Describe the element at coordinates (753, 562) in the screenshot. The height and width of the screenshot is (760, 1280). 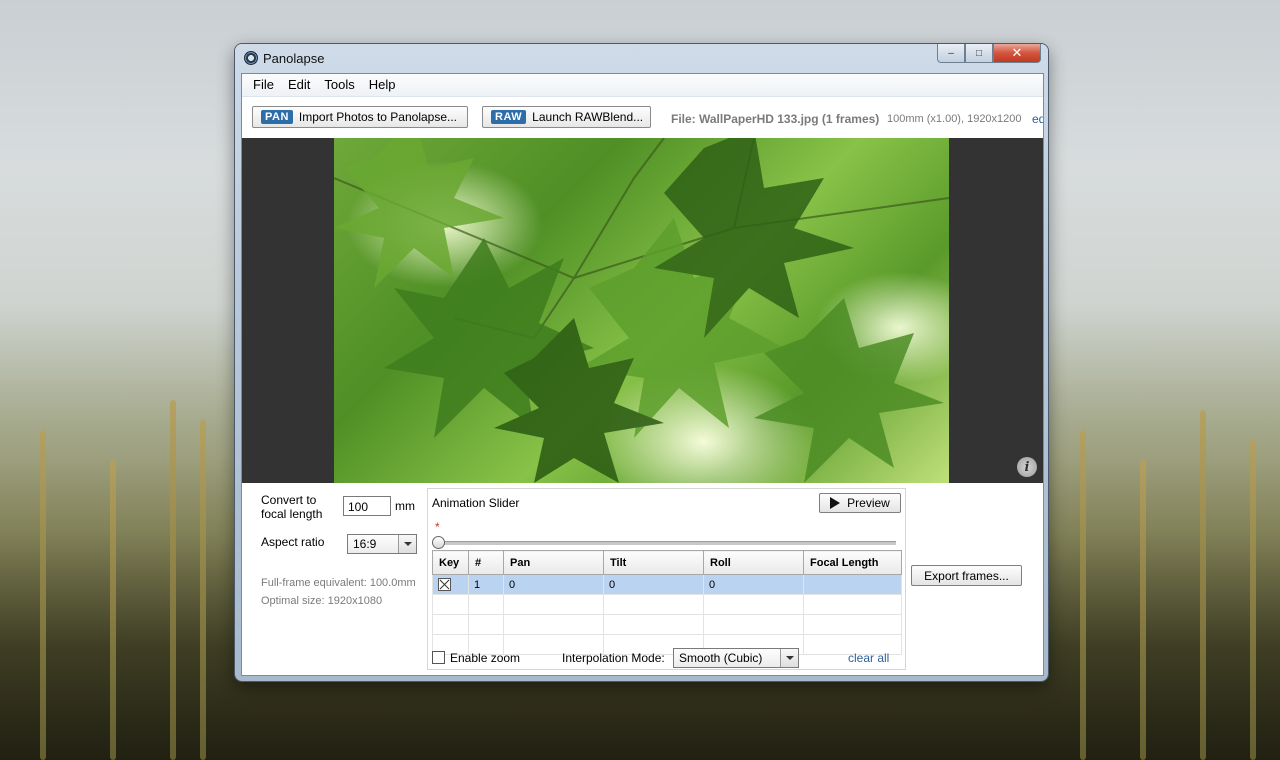
I see `column-header-roll: Roll` at that location.